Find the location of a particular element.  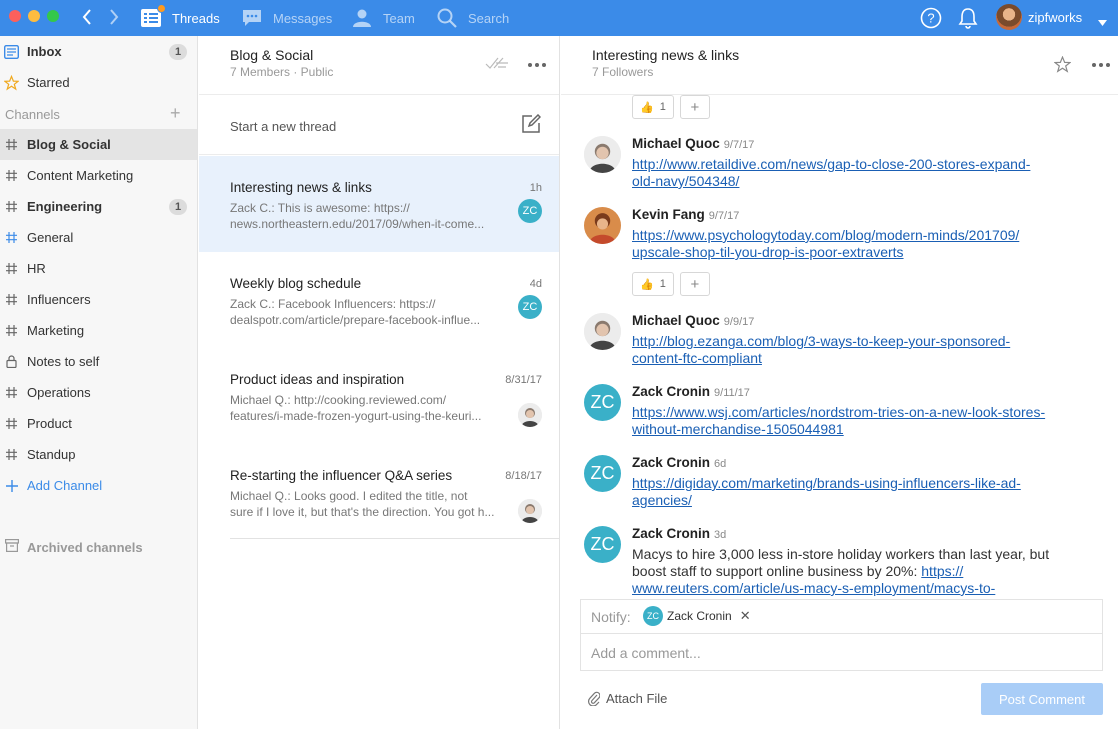

message-author: Zack Cronin 3d is located at coordinates (679, 533).